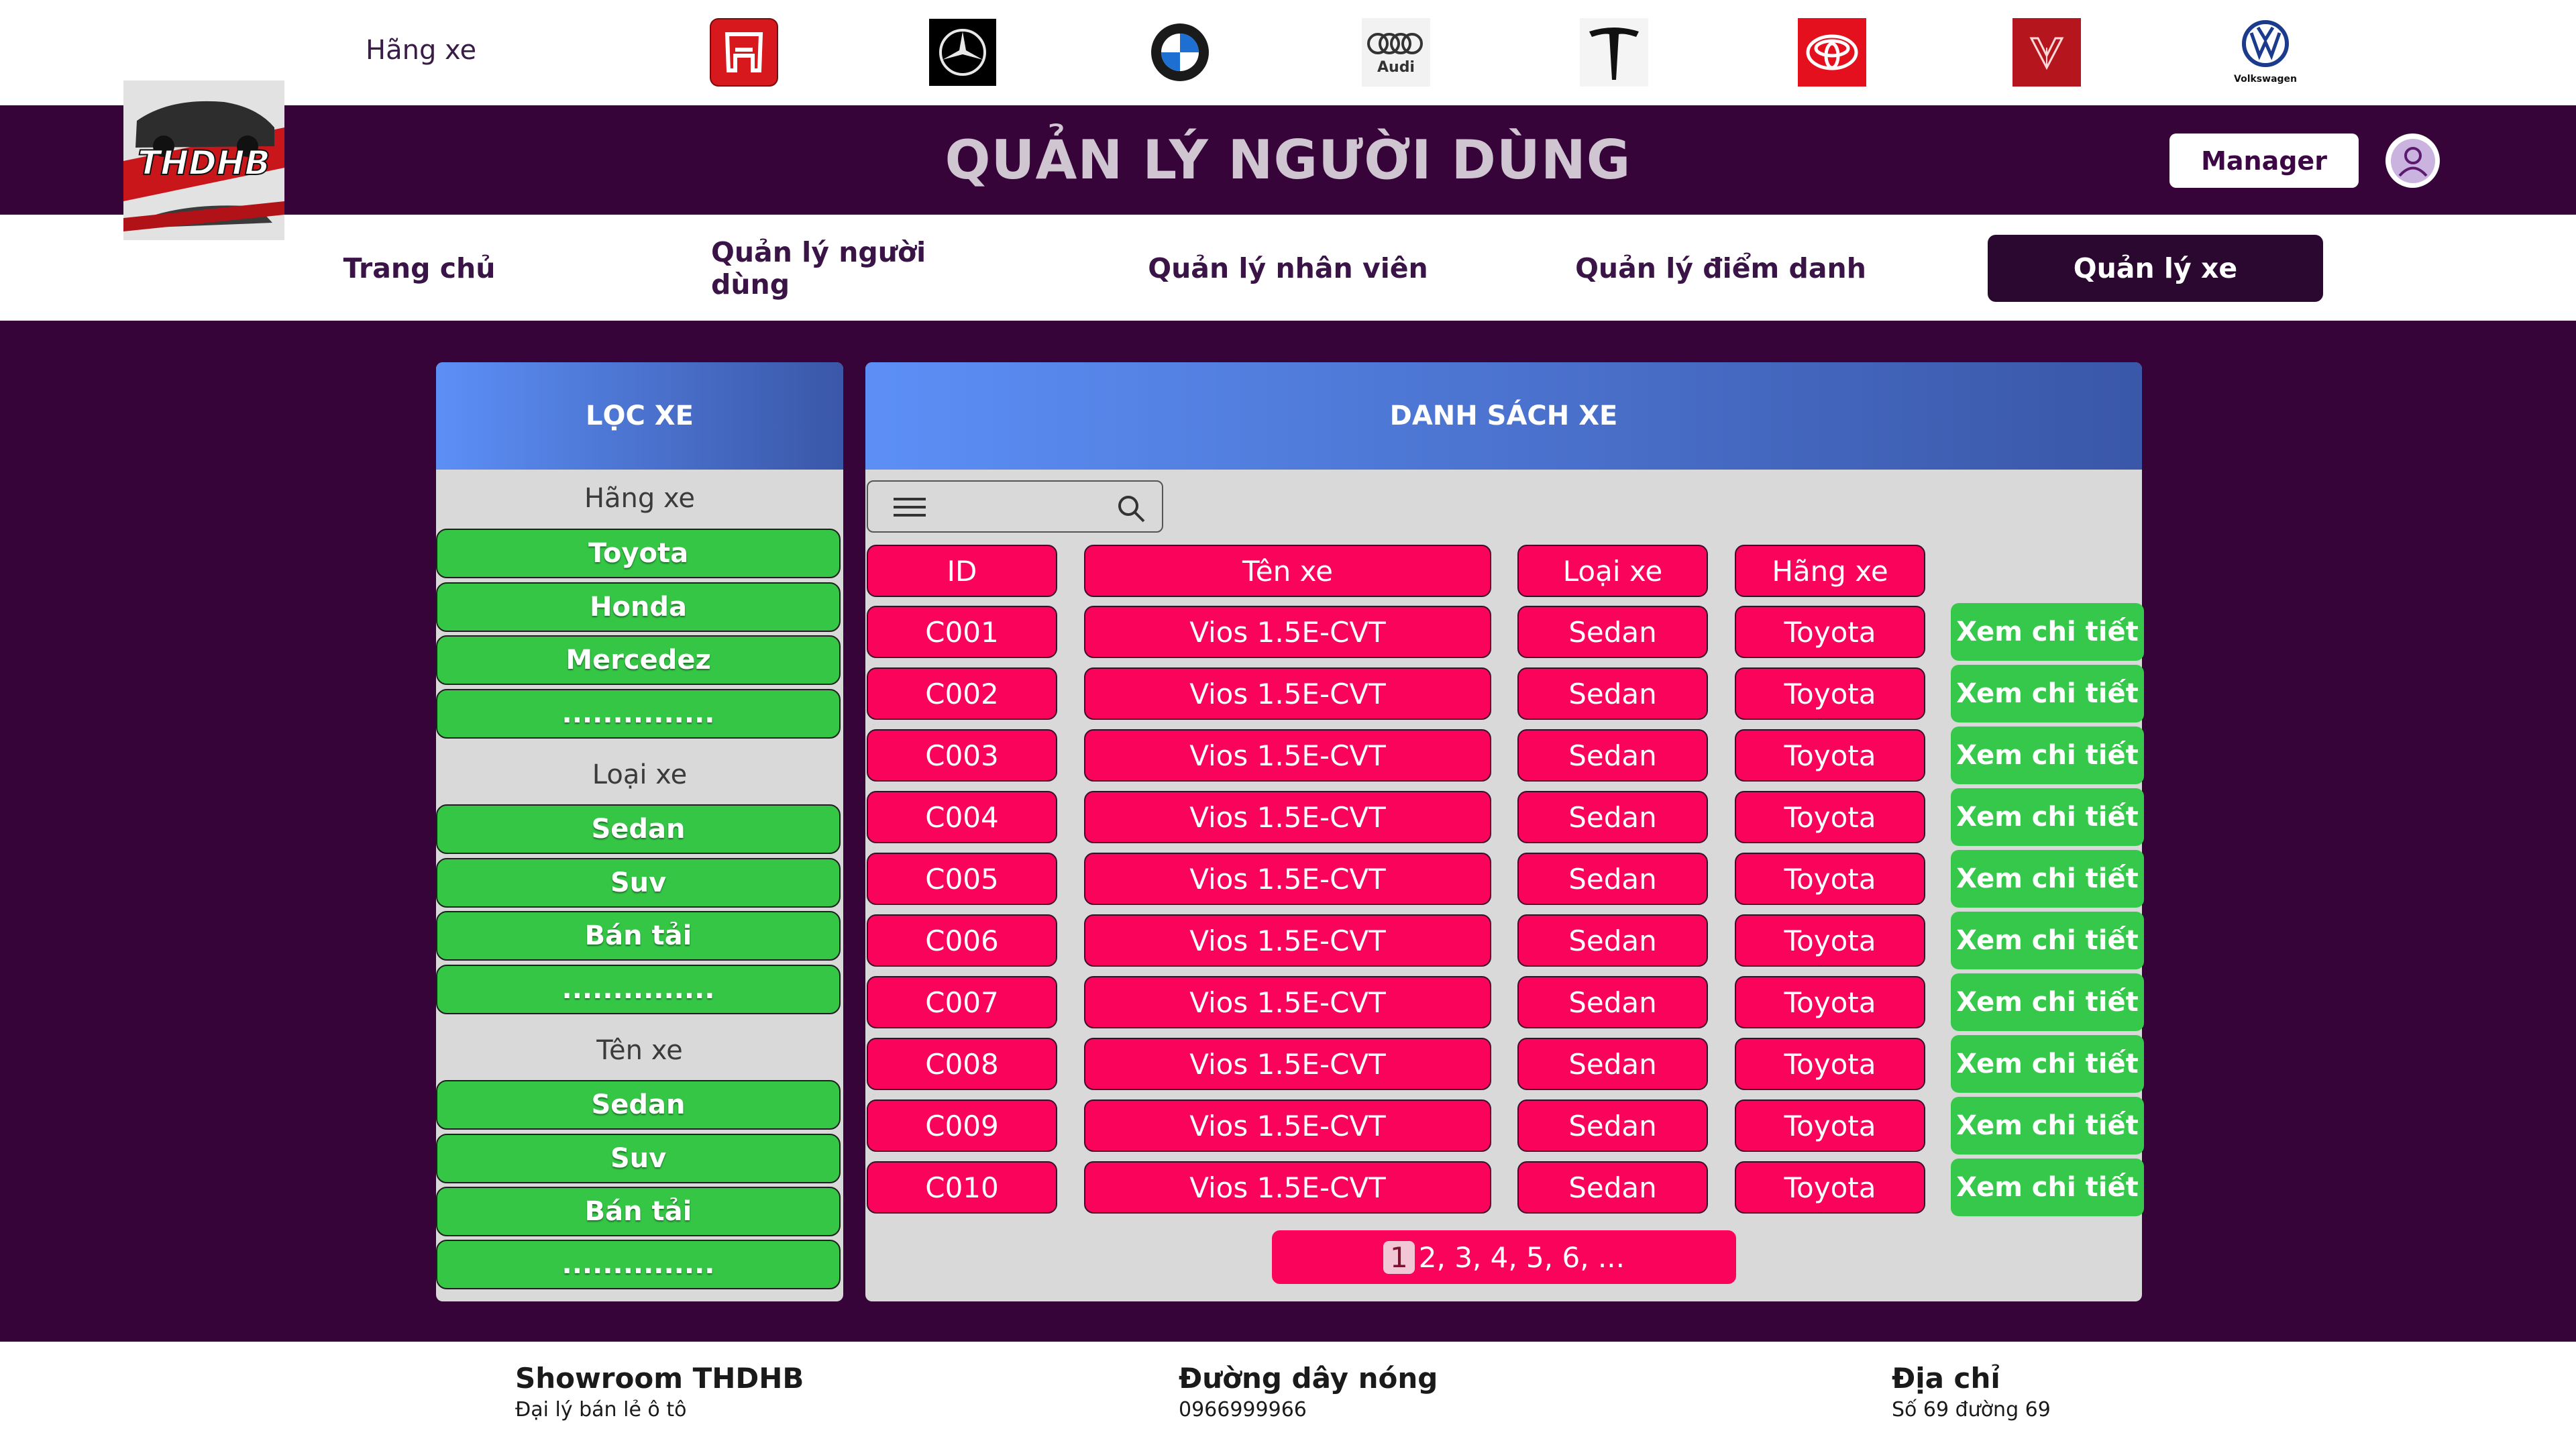 This screenshot has width=2576, height=1449. I want to click on manager-button: Manager, so click(2264, 160).